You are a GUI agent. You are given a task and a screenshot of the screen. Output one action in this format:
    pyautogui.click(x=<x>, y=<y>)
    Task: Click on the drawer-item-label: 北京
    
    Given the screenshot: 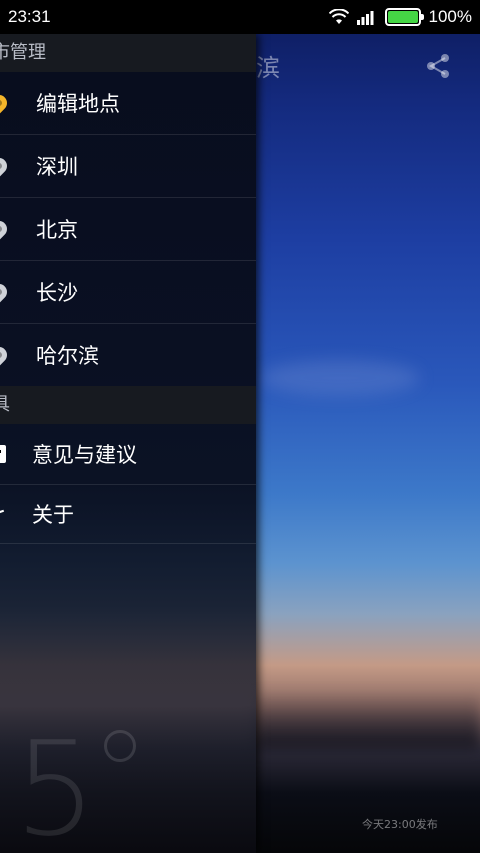 What is the action you would take?
    pyautogui.click(x=57, y=230)
    